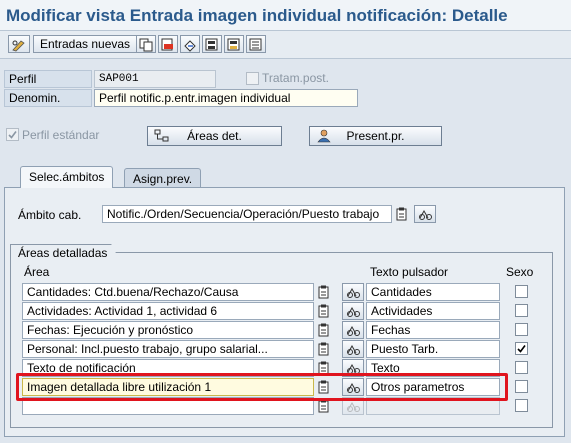  What do you see at coordinates (433, 311) in the screenshot?
I see `texto-field: Actividades` at bounding box center [433, 311].